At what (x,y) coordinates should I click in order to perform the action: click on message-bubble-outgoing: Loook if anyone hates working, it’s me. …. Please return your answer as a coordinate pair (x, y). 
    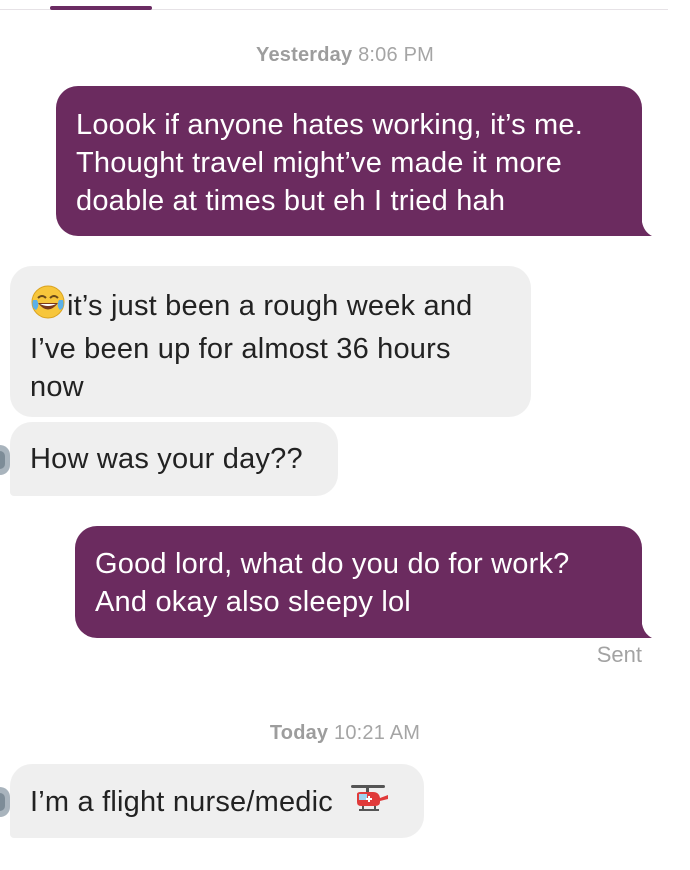
    Looking at the image, I should click on (349, 161).